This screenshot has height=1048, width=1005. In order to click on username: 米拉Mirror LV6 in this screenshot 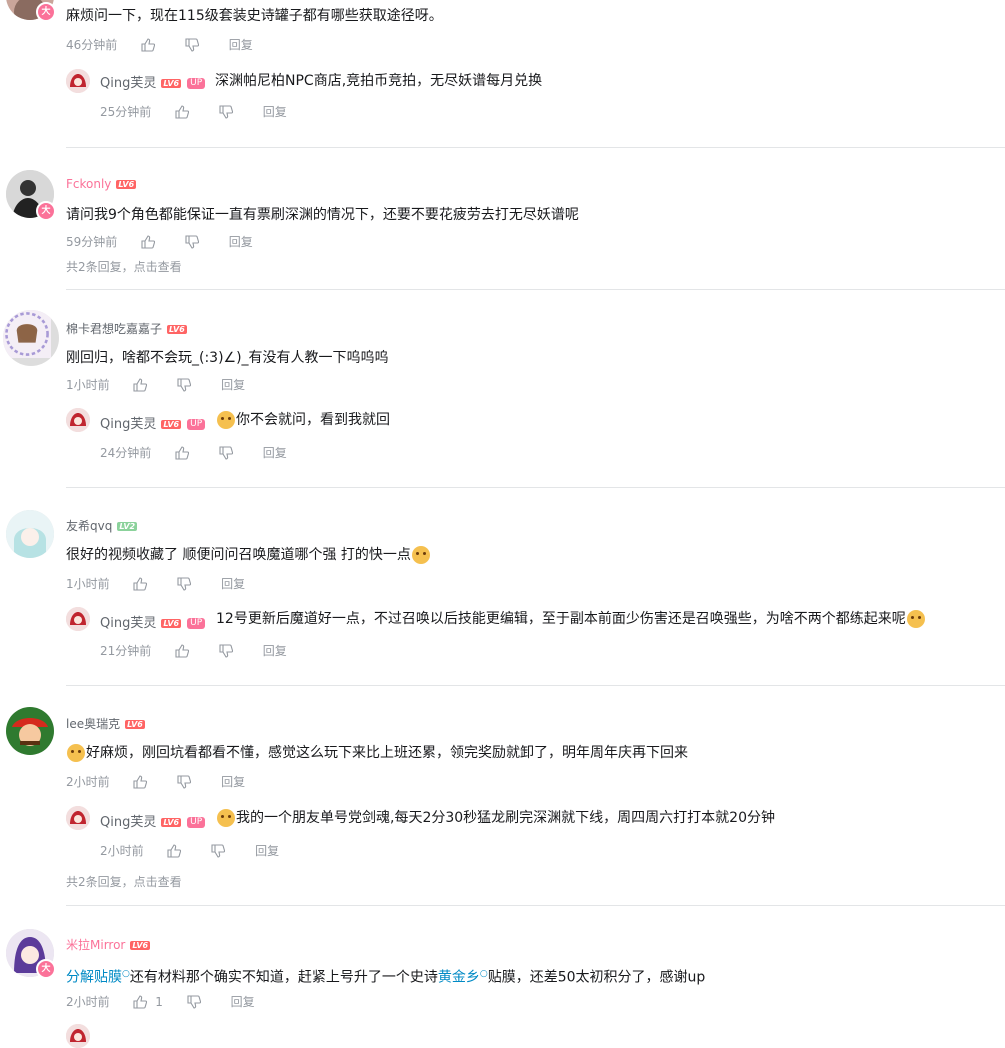, I will do `click(108, 944)`.